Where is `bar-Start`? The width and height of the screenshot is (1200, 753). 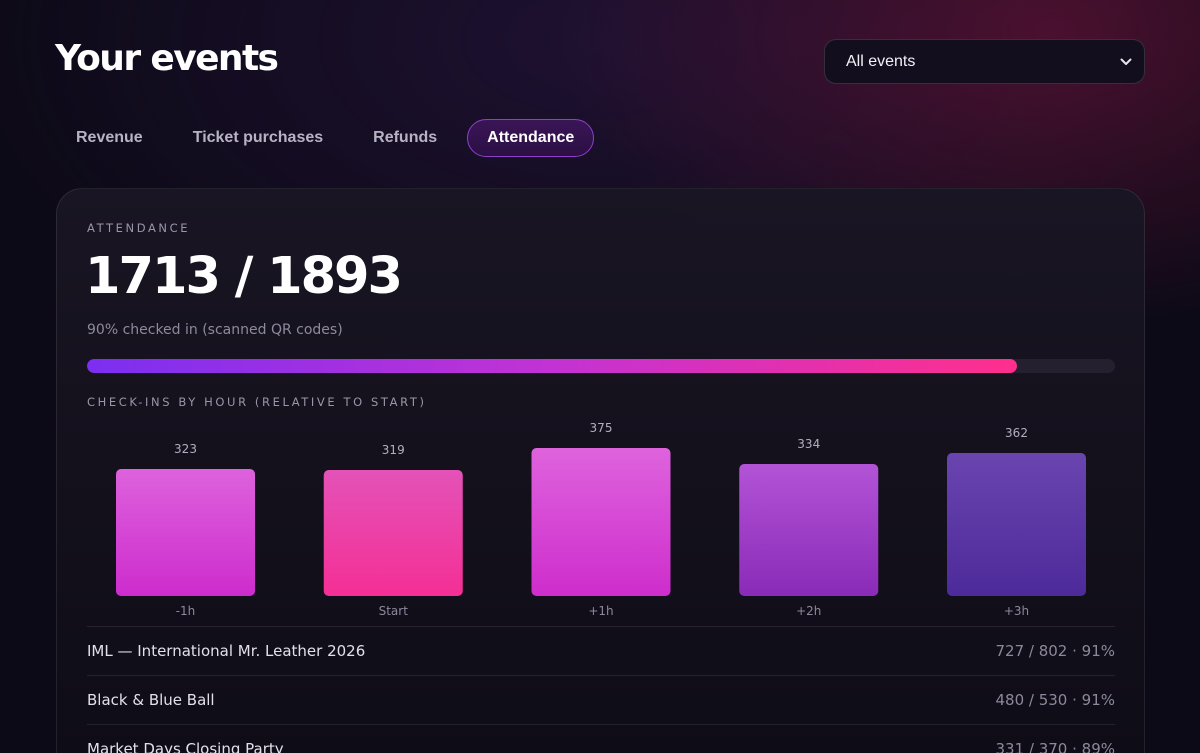
bar-Start is located at coordinates (393, 533).